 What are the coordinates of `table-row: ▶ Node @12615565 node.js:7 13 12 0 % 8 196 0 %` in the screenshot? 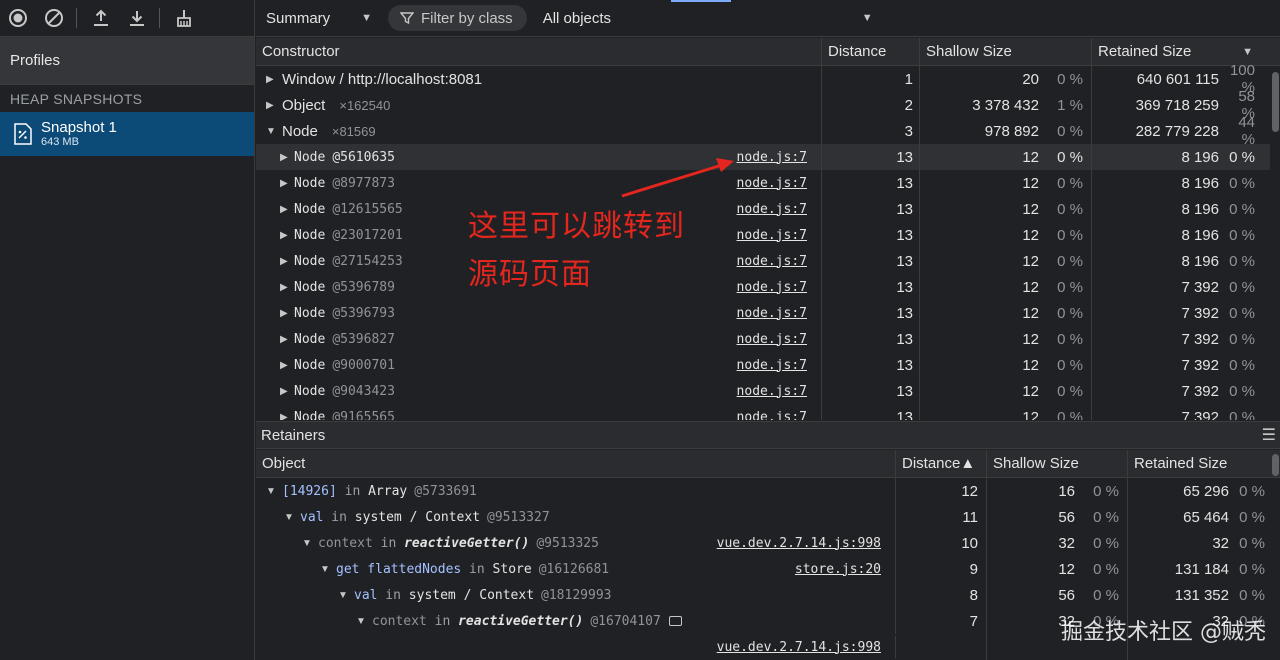 It's located at (768, 209).